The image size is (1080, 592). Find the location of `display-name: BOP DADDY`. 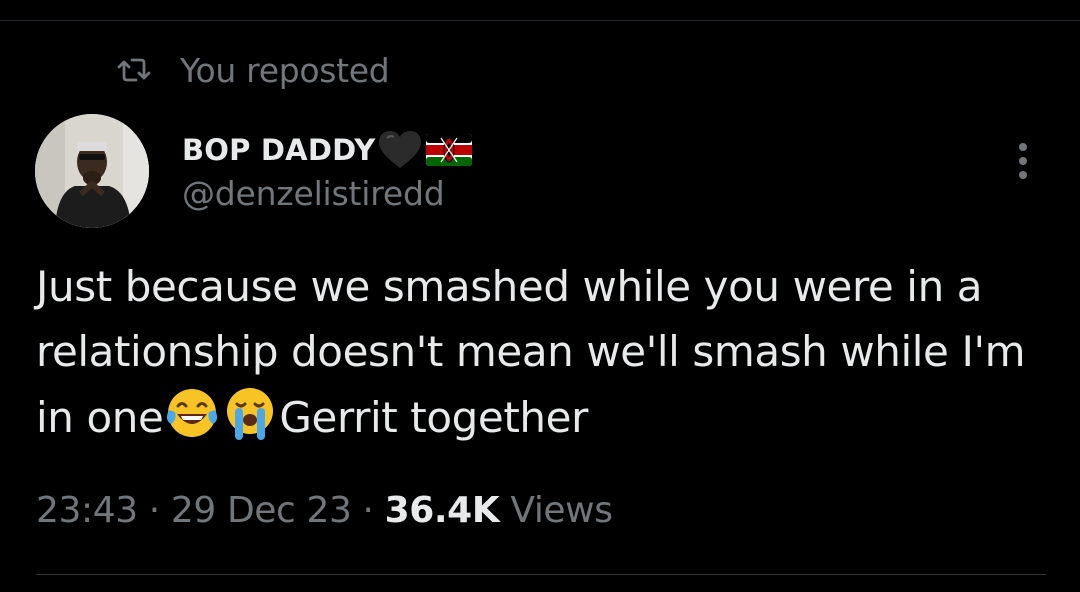

display-name: BOP DADDY is located at coordinates (278, 150).